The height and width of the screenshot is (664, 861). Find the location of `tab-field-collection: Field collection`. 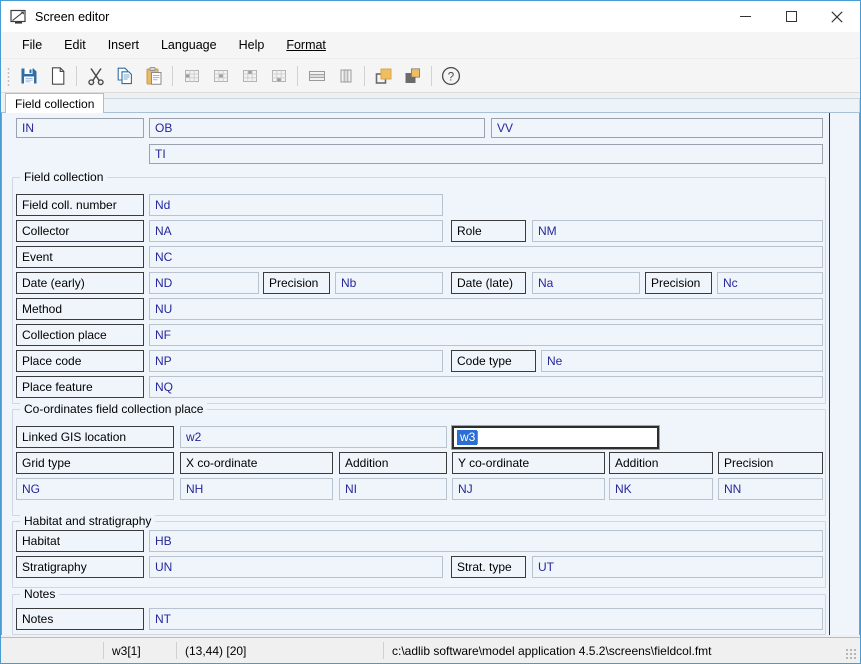

tab-field-collection: Field collection is located at coordinates (55, 103).